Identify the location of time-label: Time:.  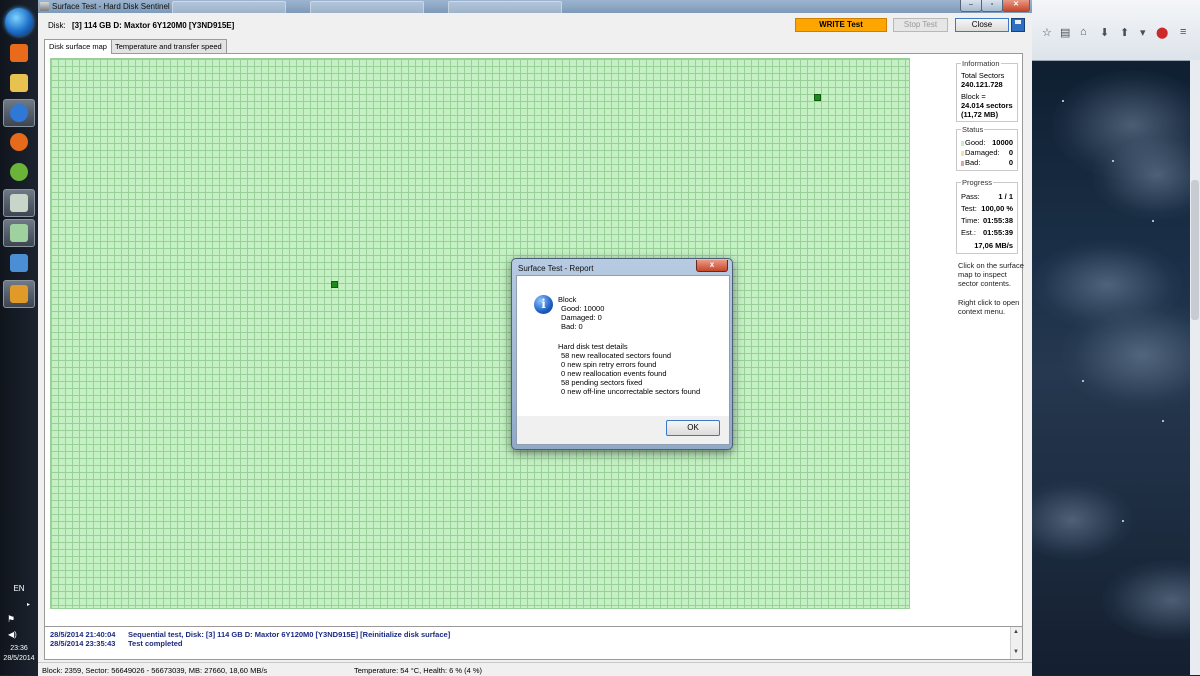
(970, 220).